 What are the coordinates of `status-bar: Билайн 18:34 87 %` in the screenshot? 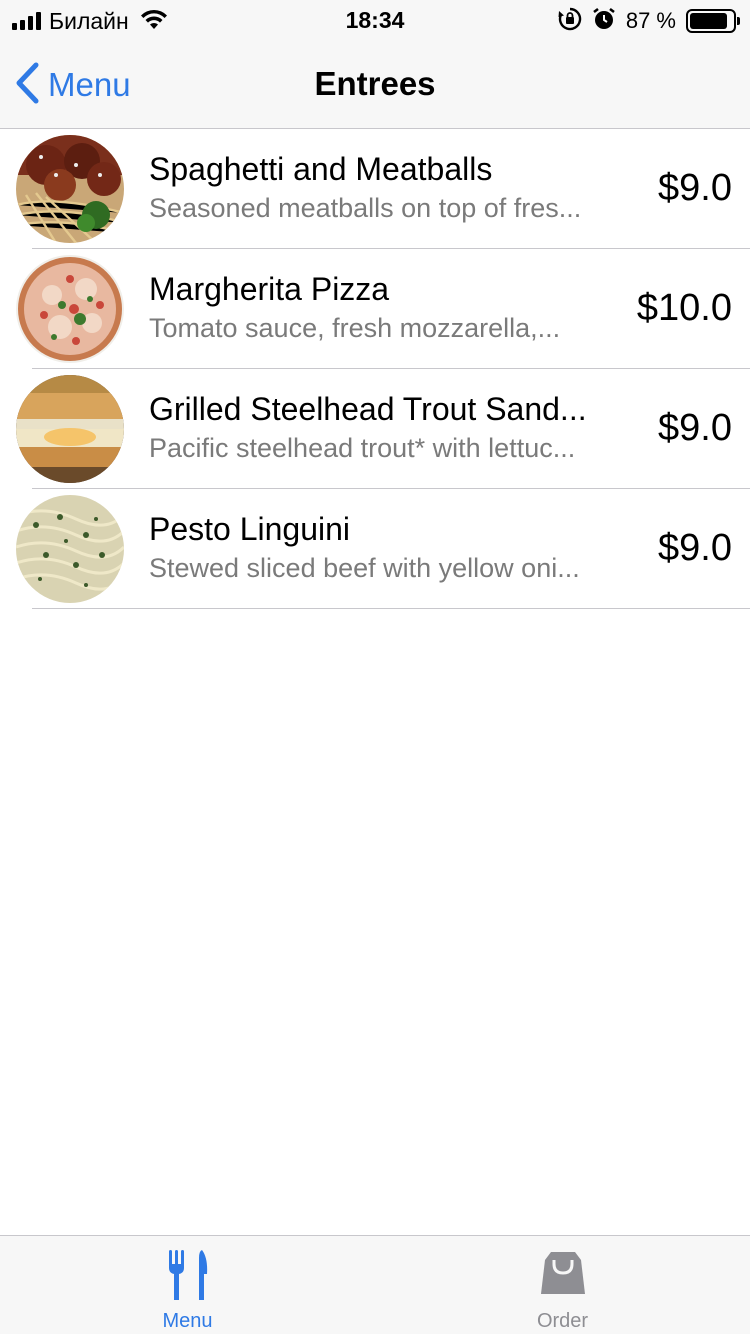 It's located at (375, 20).